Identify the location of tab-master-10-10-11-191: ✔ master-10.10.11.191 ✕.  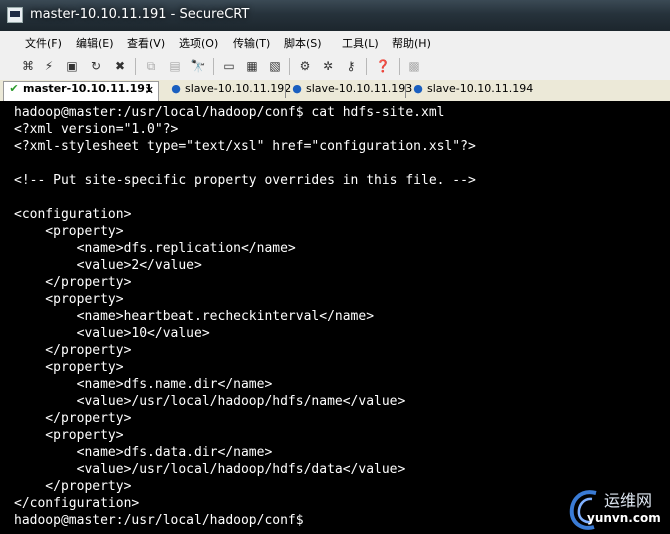
(81, 91).